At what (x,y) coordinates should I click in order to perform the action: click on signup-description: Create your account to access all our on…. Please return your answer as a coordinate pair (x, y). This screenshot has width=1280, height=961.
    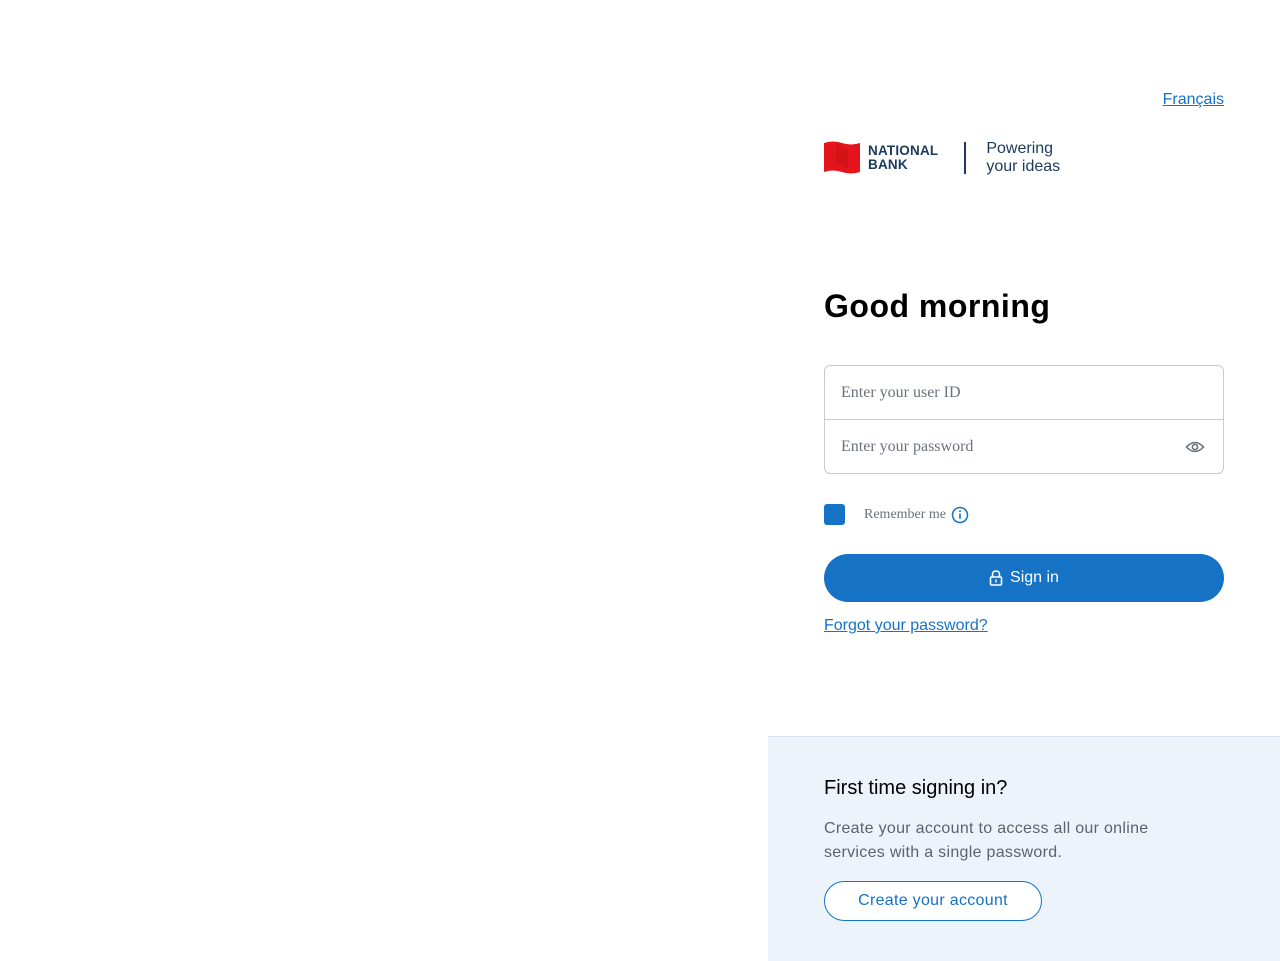
    Looking at the image, I should click on (986, 840).